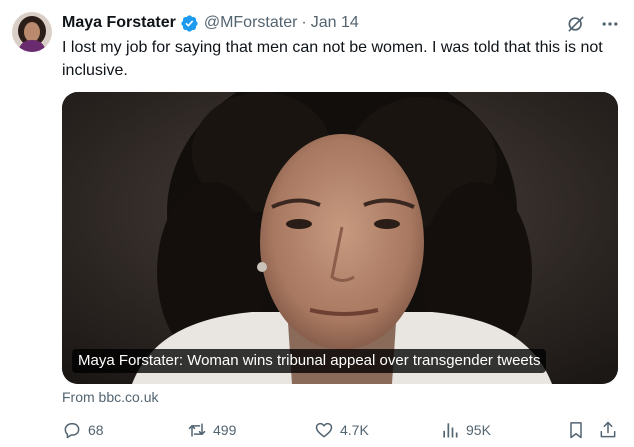 This screenshot has width=634, height=447. I want to click on card-source: From bbc.co.uk, so click(110, 397).